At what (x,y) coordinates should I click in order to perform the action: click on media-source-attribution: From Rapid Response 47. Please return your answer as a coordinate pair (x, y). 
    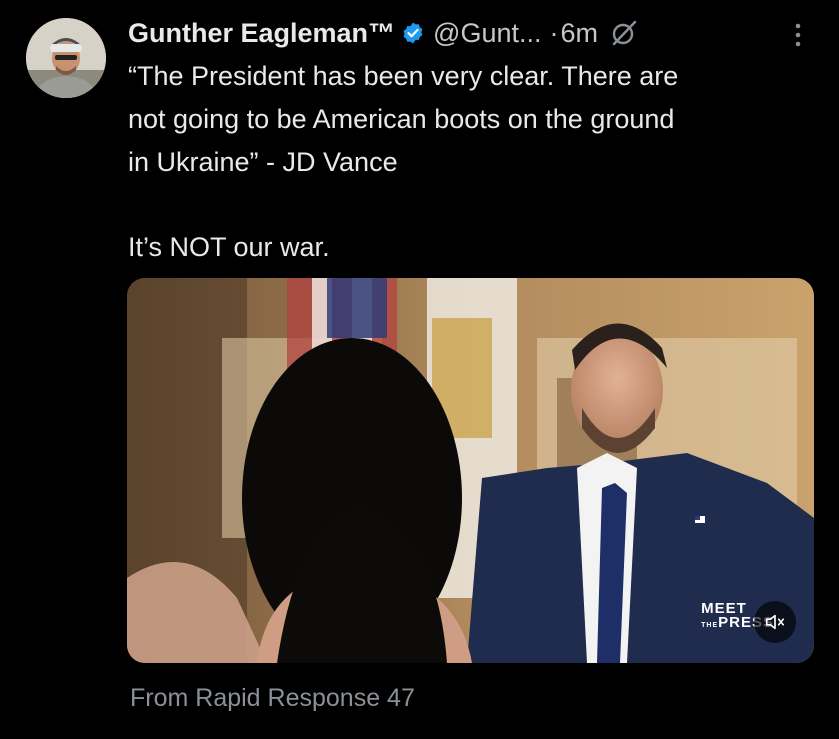
    Looking at the image, I should click on (272, 698).